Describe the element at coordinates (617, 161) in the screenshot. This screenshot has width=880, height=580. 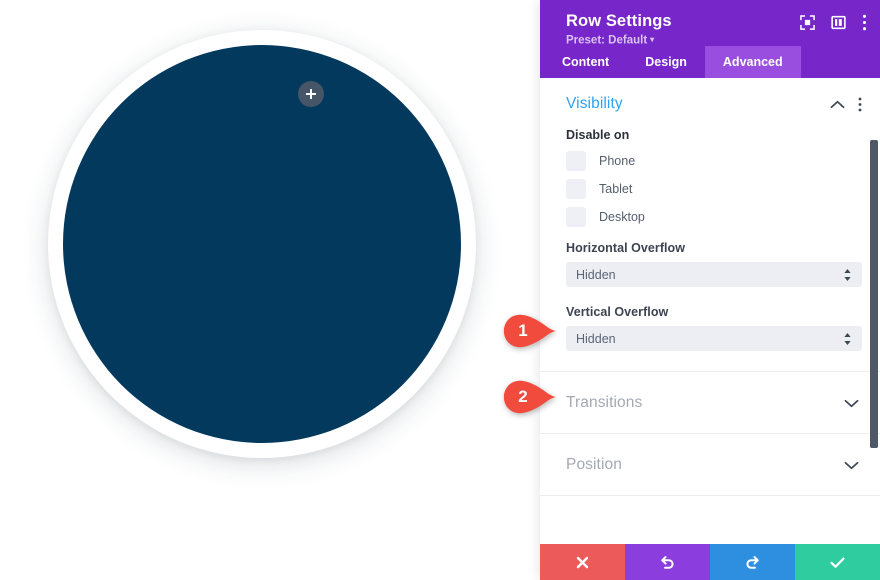
I see `checkbox-phone-label: Phone` at that location.